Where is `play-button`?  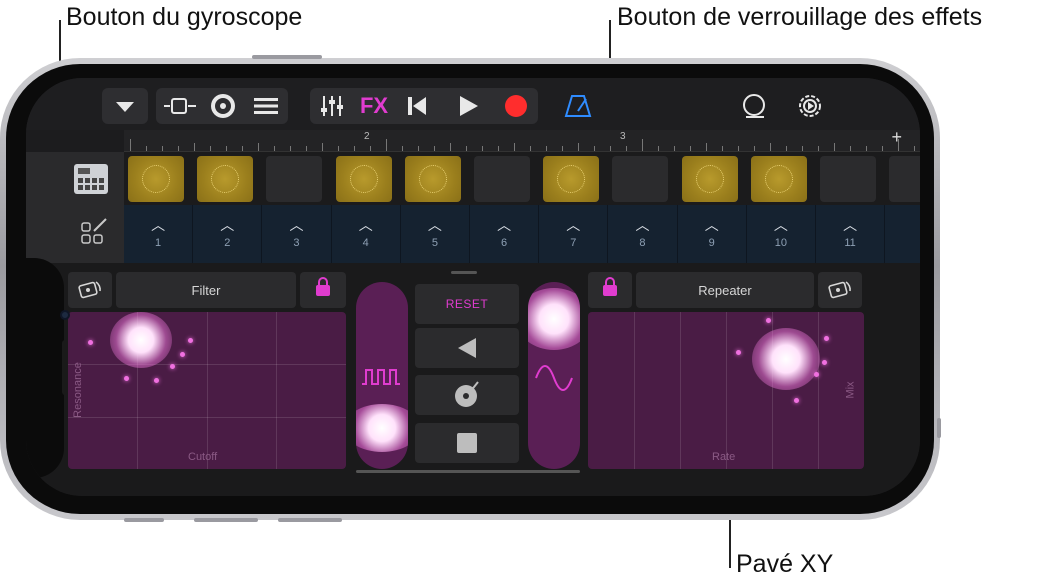
play-button is located at coordinates (468, 106).